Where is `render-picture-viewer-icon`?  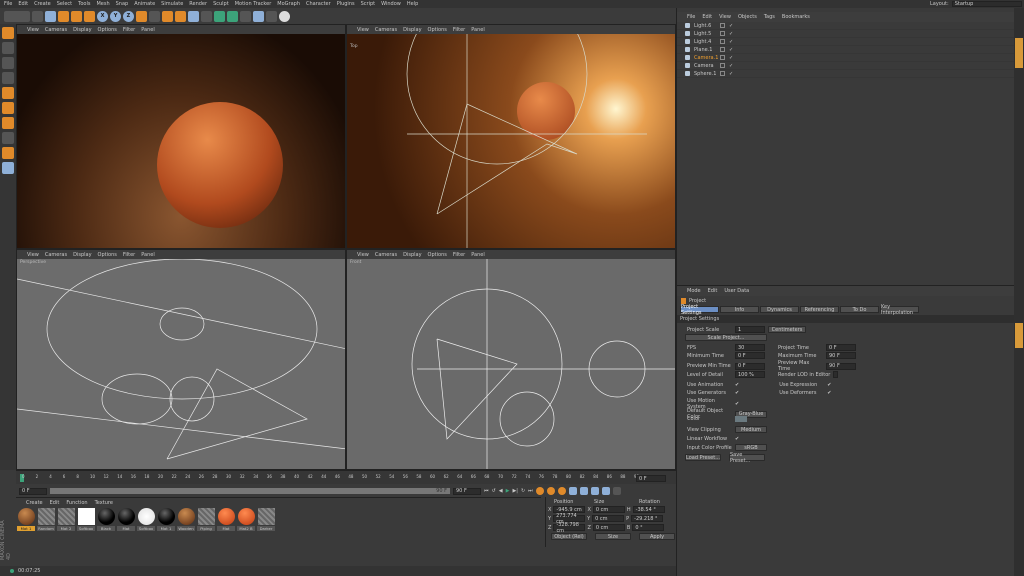
render-picture-viewer-icon is located at coordinates (167, 16).